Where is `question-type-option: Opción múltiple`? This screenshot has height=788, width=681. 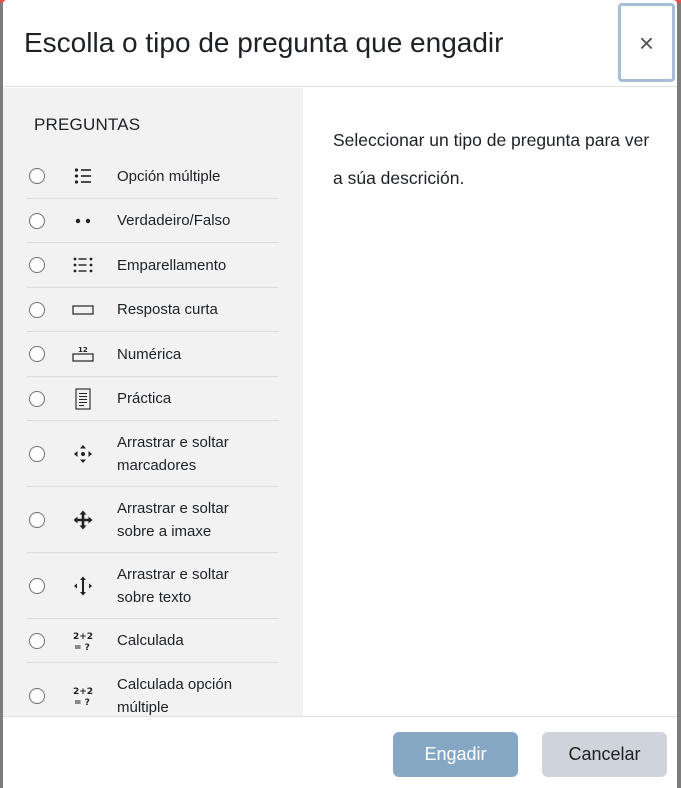 question-type-option: Opción múltiple is located at coordinates (153, 176).